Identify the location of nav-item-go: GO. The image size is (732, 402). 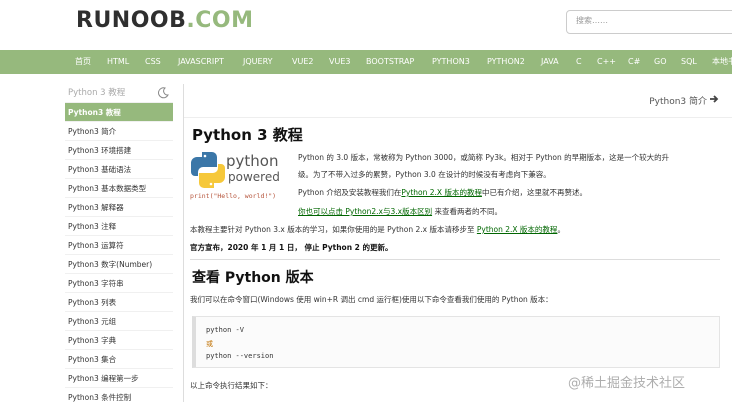
(660, 62).